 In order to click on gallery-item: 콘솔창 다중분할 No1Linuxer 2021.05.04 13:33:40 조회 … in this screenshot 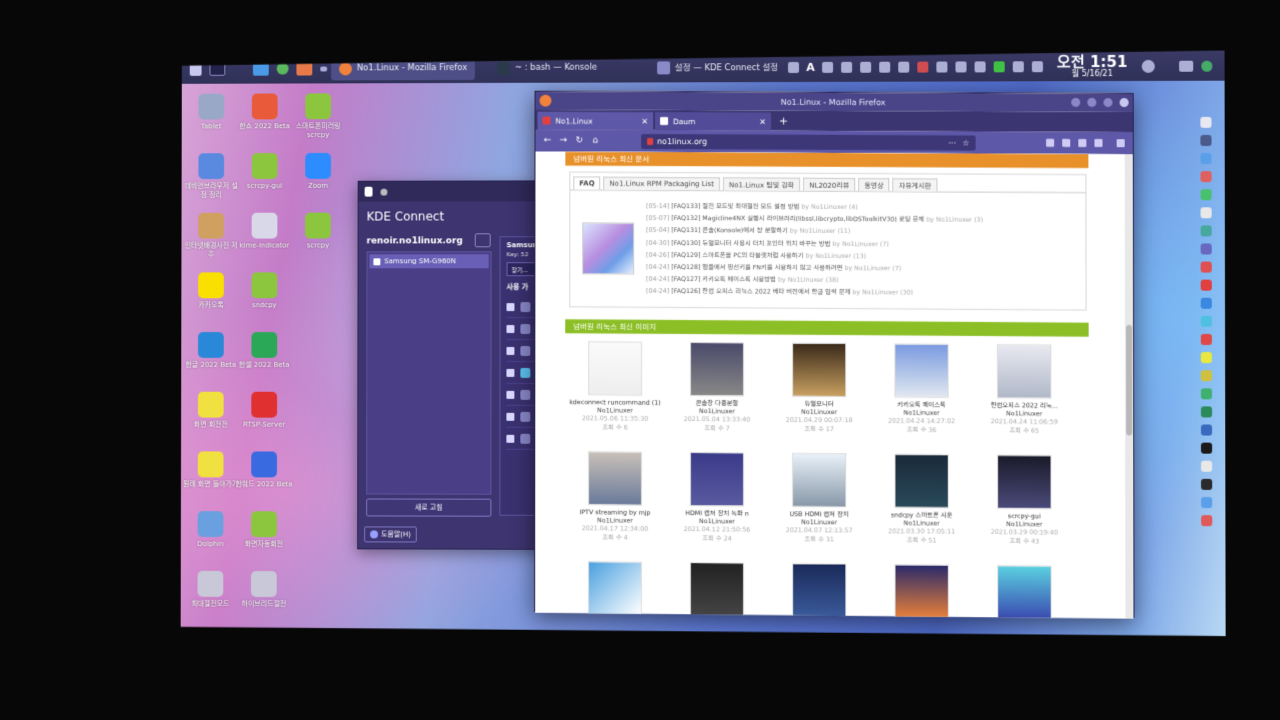, I will do `click(717, 388)`.